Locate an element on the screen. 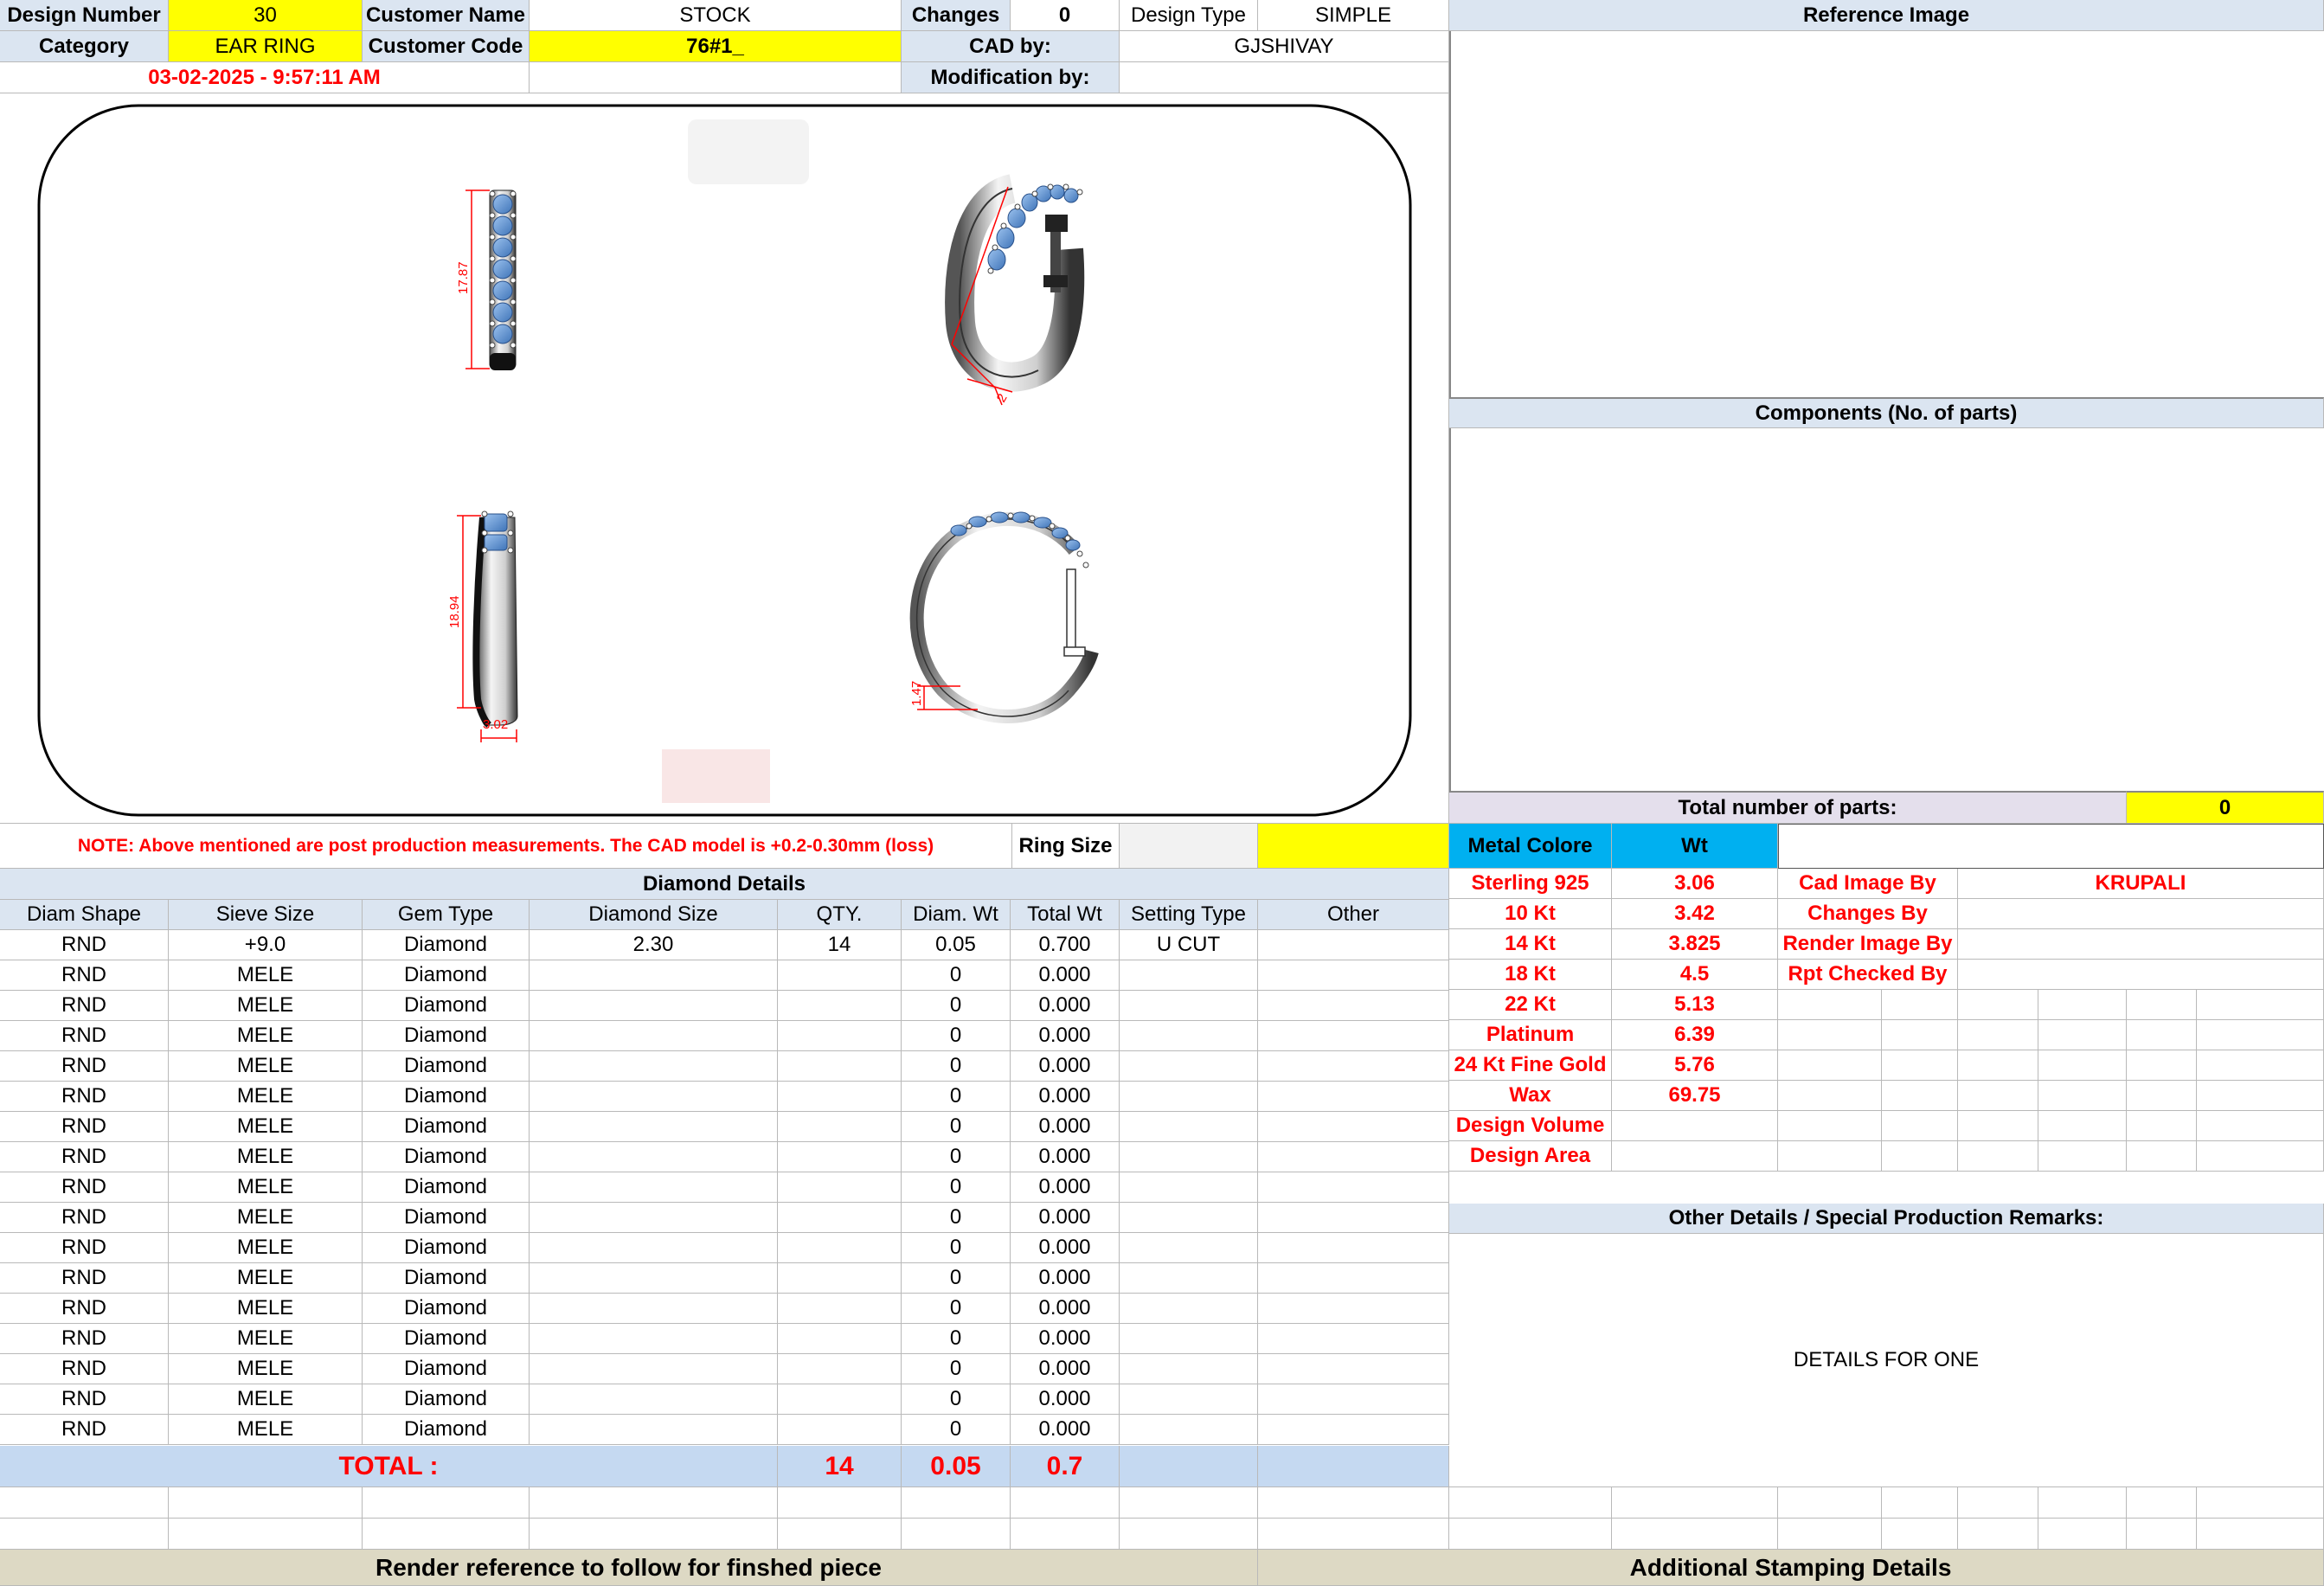 This screenshot has height=1586, width=2324. changes-value: 0 is located at coordinates (1065, 16).